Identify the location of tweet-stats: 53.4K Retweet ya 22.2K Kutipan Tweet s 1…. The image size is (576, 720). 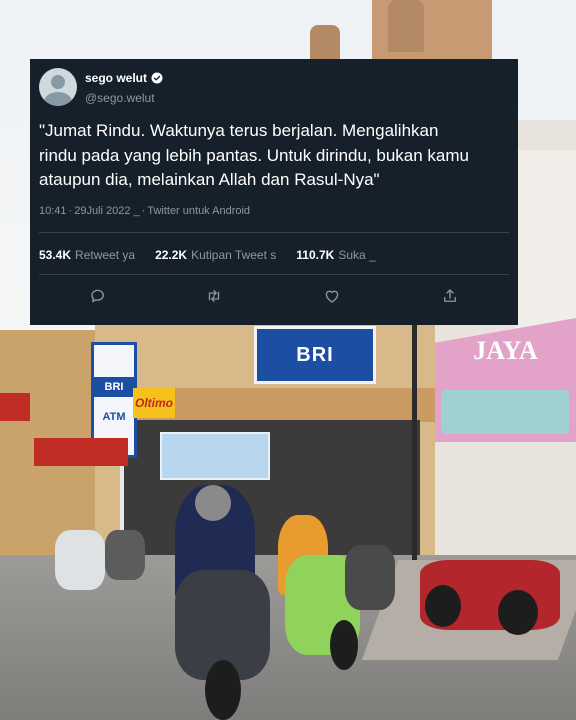
(207, 255).